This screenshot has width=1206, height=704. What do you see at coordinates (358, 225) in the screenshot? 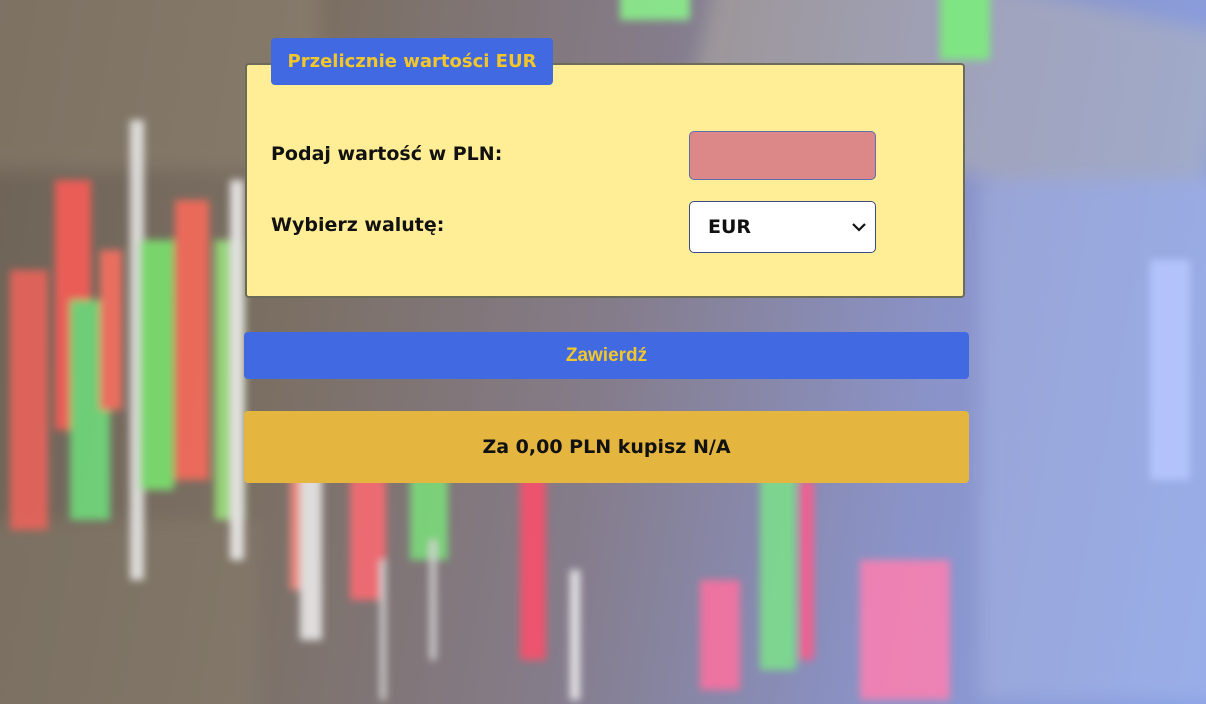
I see `currency-label: Wybierz walutę:` at bounding box center [358, 225].